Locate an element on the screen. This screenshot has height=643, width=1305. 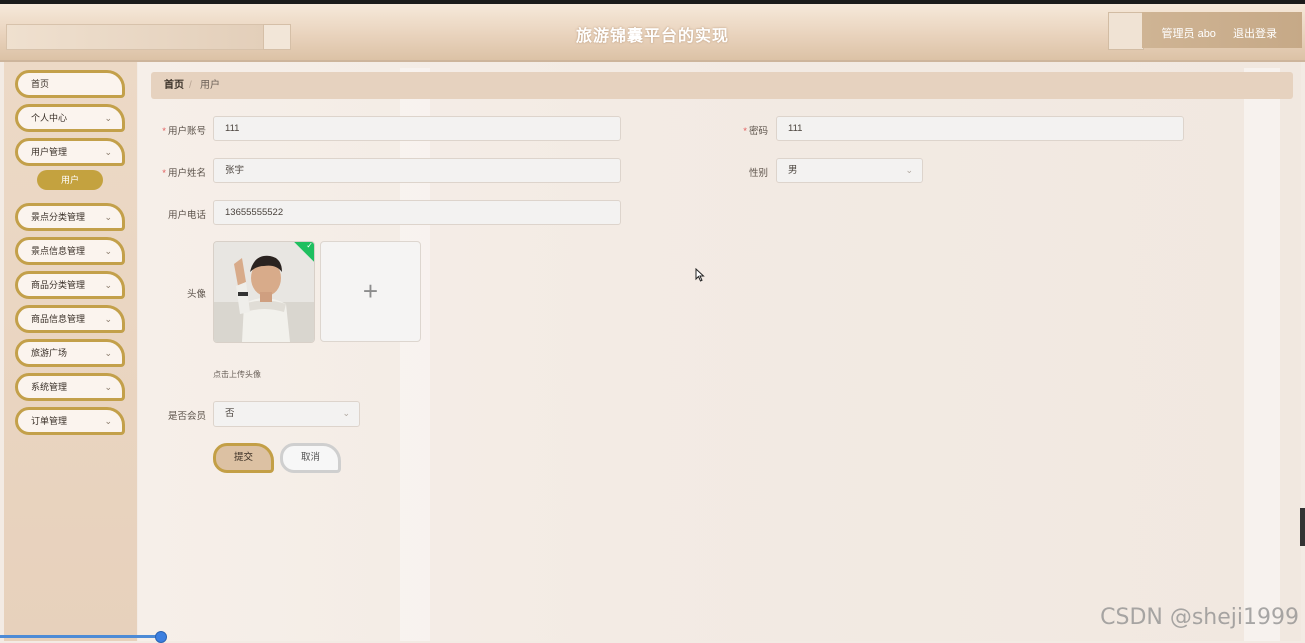
sidebar-item-travel-square: 旅游广场 ⌄ is located at coordinates (70, 353).